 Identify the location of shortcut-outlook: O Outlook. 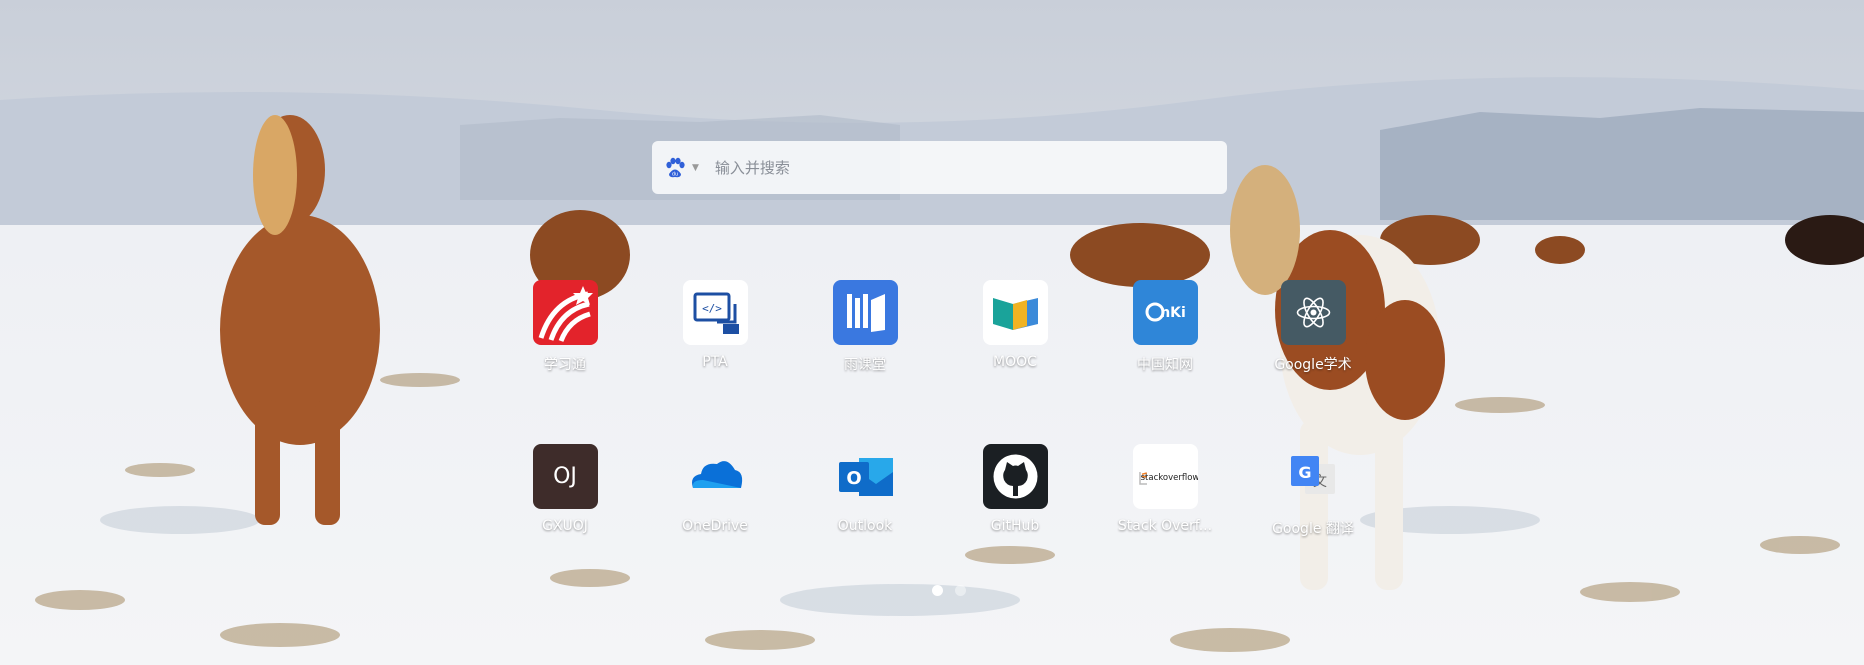
(865, 489).